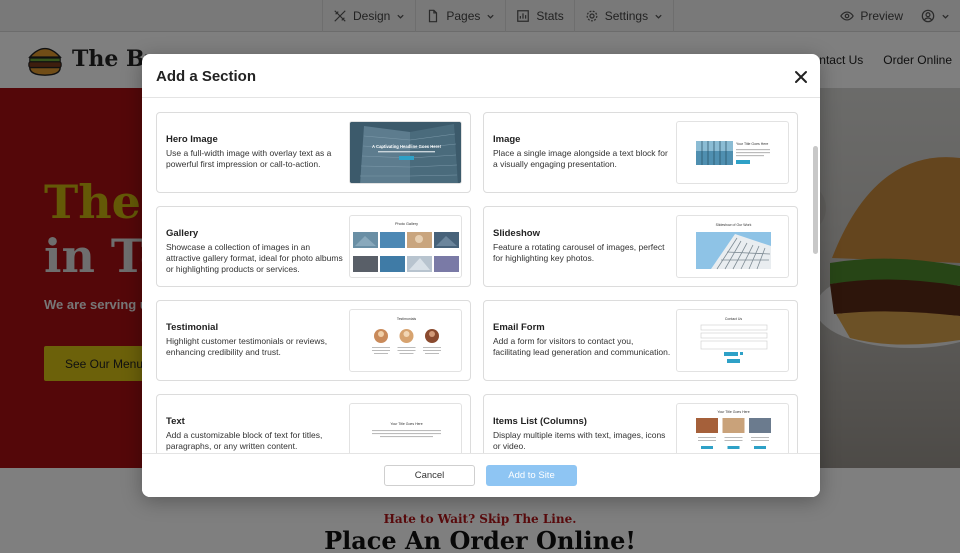 The width and height of the screenshot is (960, 553). What do you see at coordinates (507, 139) in the screenshot?
I see `section-option-title: Image` at bounding box center [507, 139].